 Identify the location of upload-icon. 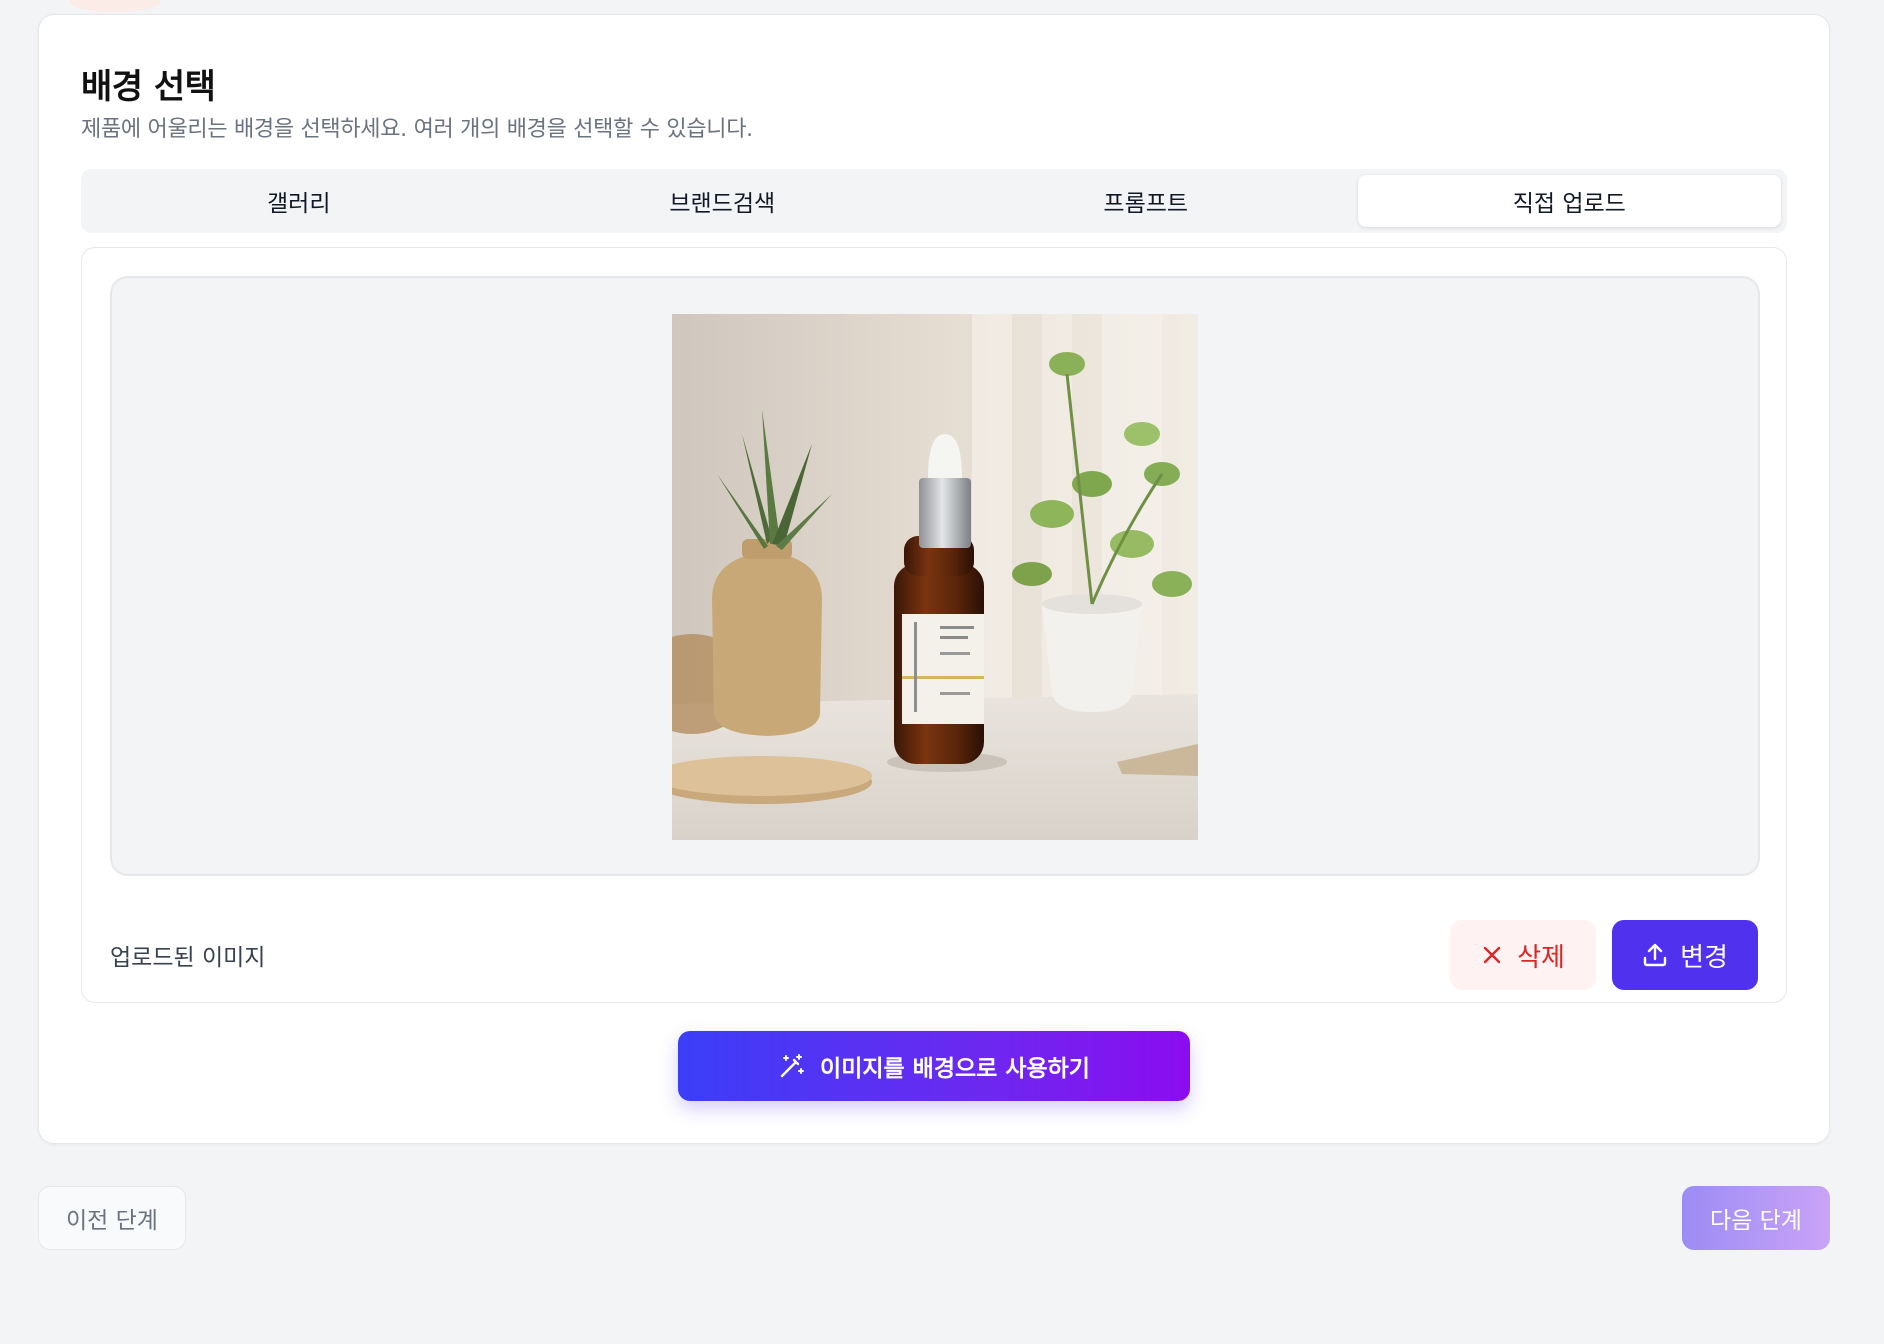
(1655, 955).